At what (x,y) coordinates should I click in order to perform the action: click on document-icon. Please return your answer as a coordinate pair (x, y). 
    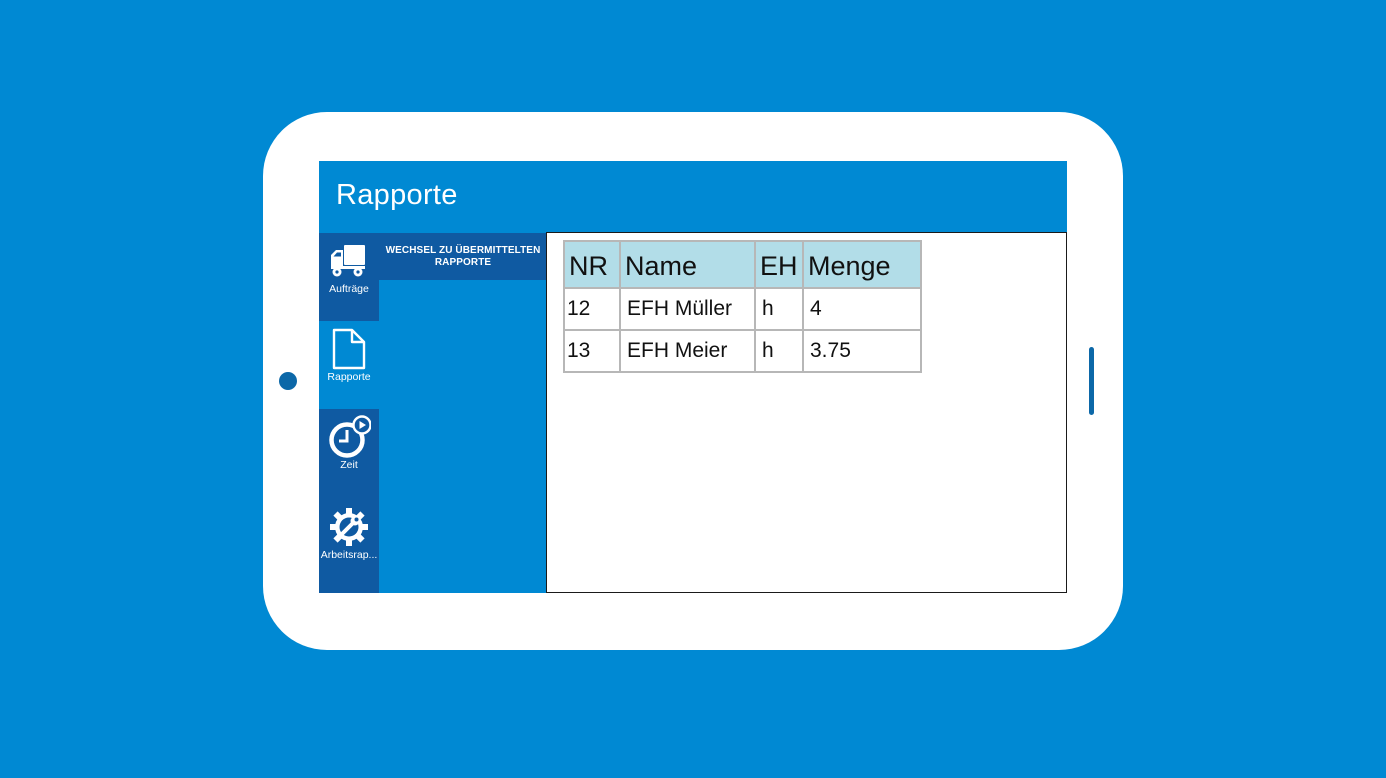
    Looking at the image, I should click on (349, 349).